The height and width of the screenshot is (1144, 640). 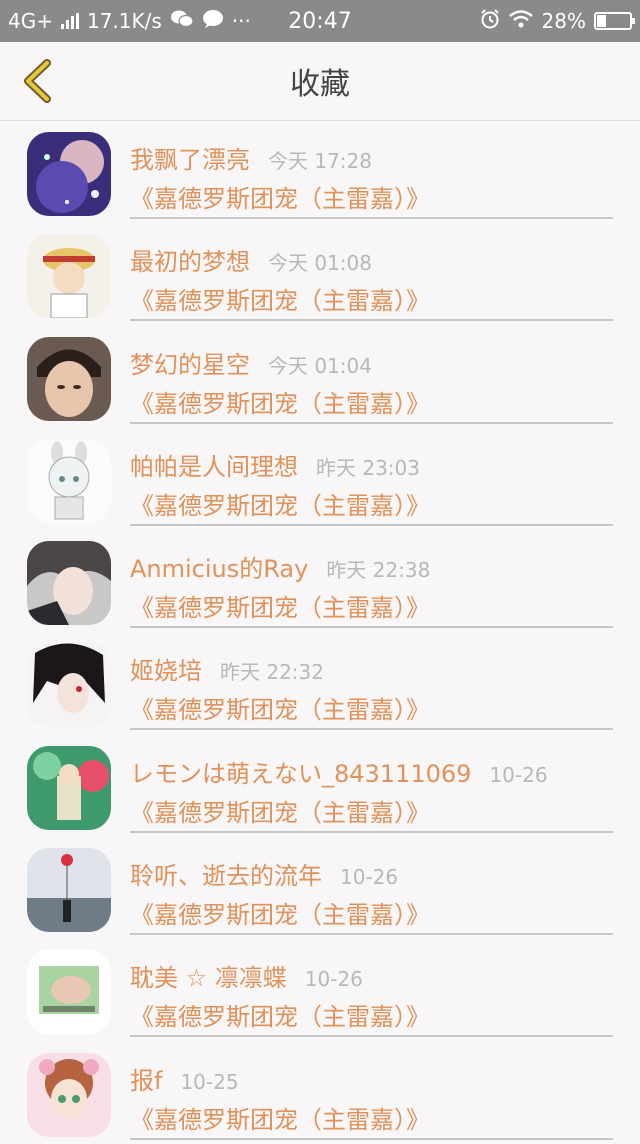 I want to click on wechat-icon, so click(x=182, y=21).